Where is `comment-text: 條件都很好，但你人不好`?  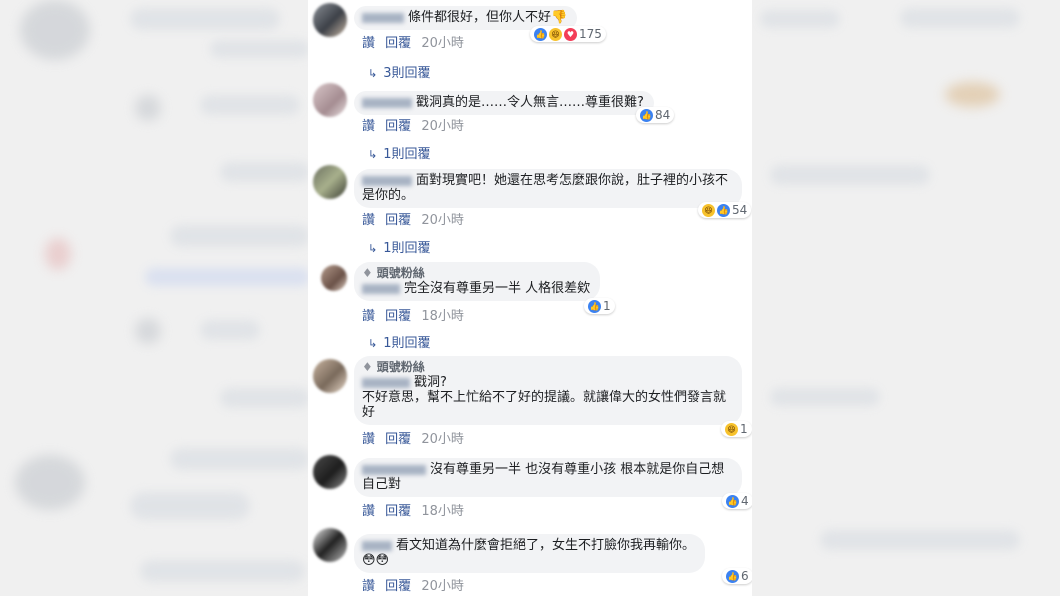
comment-text: 條件都很好，但你人不好 is located at coordinates (480, 17).